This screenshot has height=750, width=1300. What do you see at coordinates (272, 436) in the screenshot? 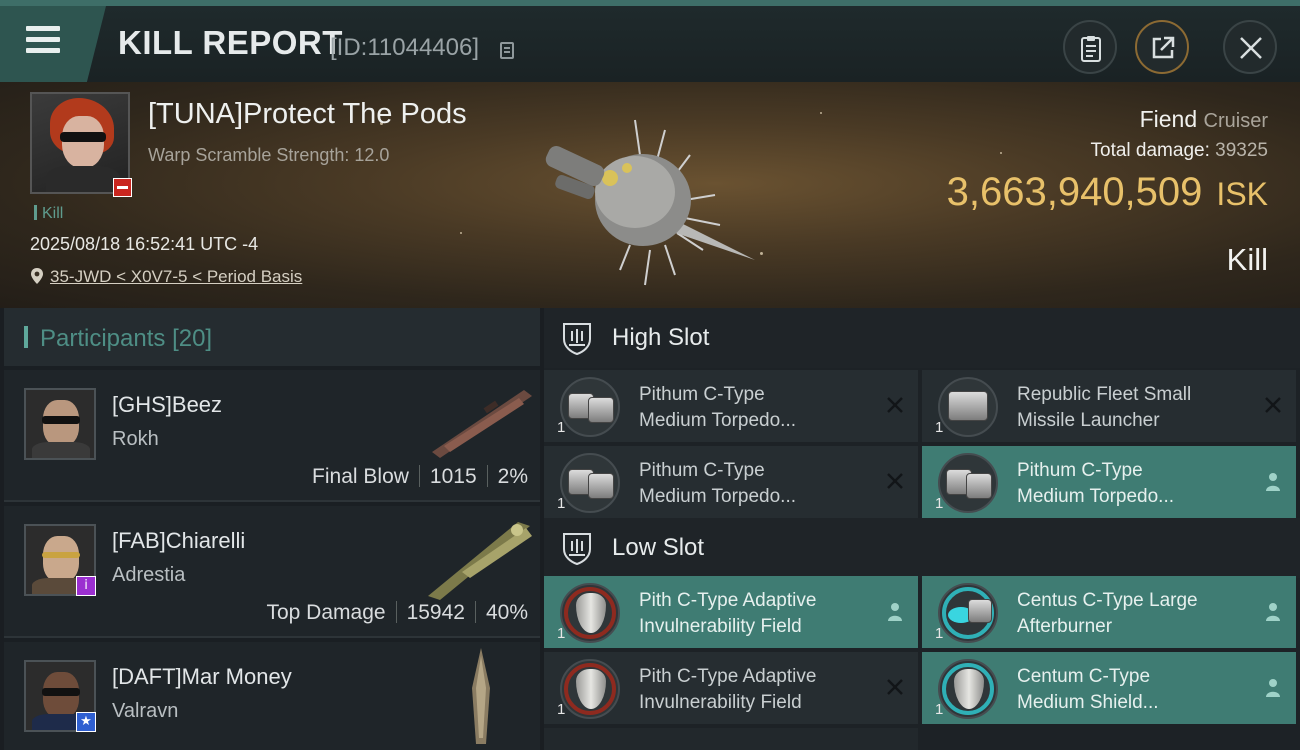
I see `participant-row: [GHS]Beez Rokh Final Blow 1015 2%` at bounding box center [272, 436].